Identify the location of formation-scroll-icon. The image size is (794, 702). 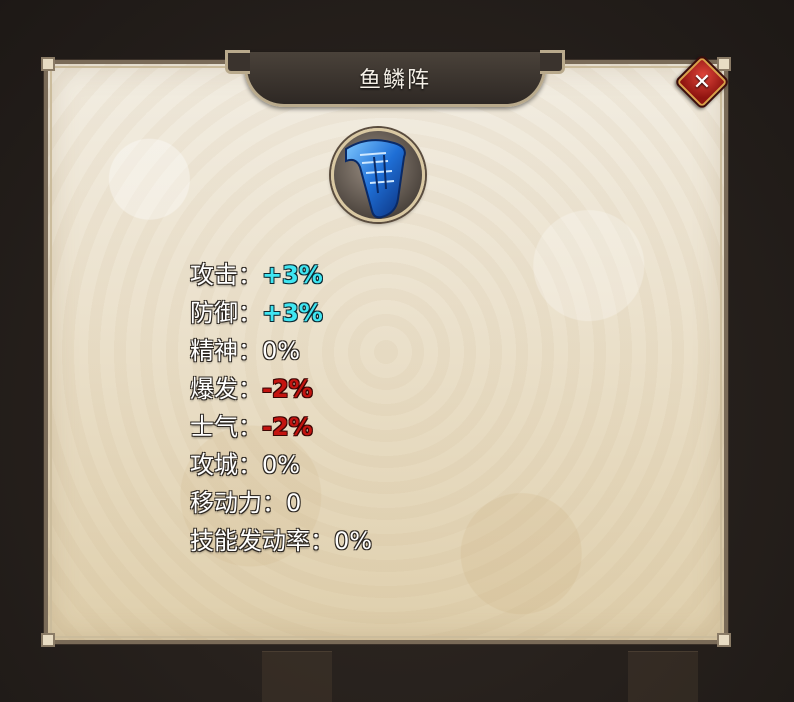
(375, 179).